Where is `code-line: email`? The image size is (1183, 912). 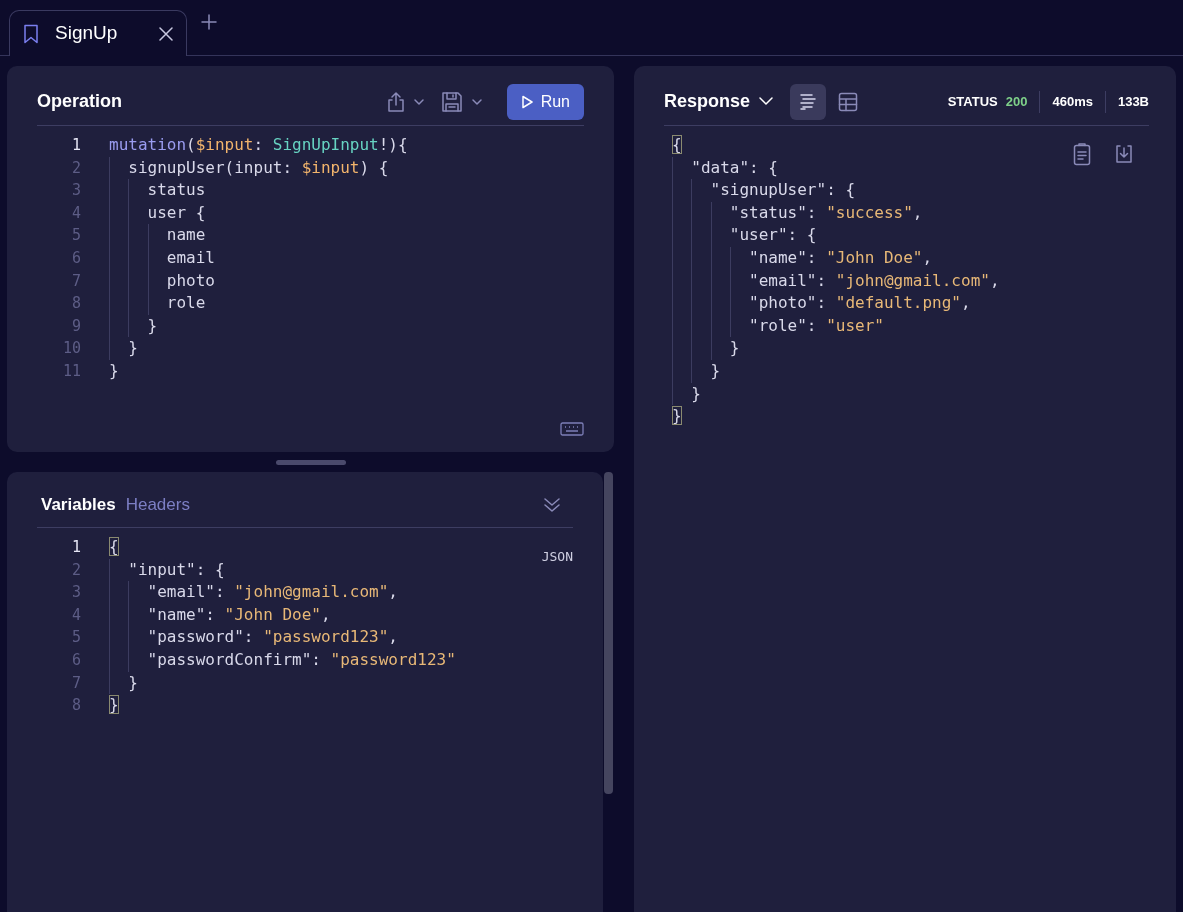
code-line: email is located at coordinates (258, 258).